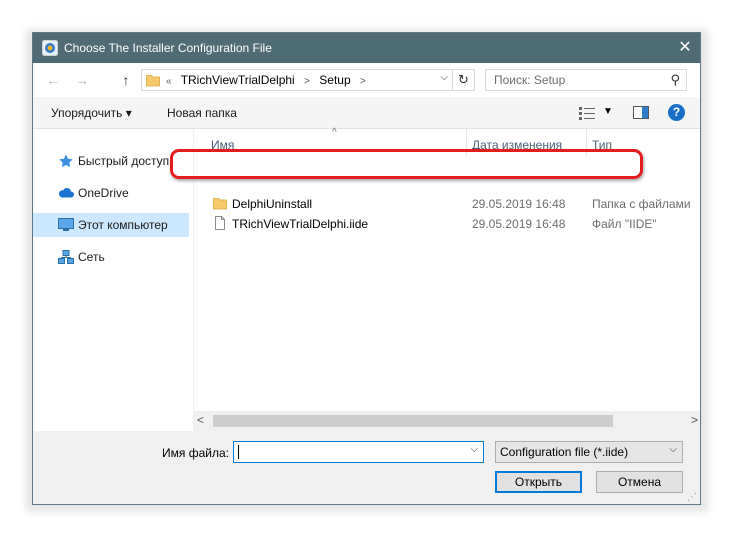 Image resolution: width=733 pixels, height=537 pixels. What do you see at coordinates (168, 48) in the screenshot?
I see `window-title: Choose The Installer Configuration File` at bounding box center [168, 48].